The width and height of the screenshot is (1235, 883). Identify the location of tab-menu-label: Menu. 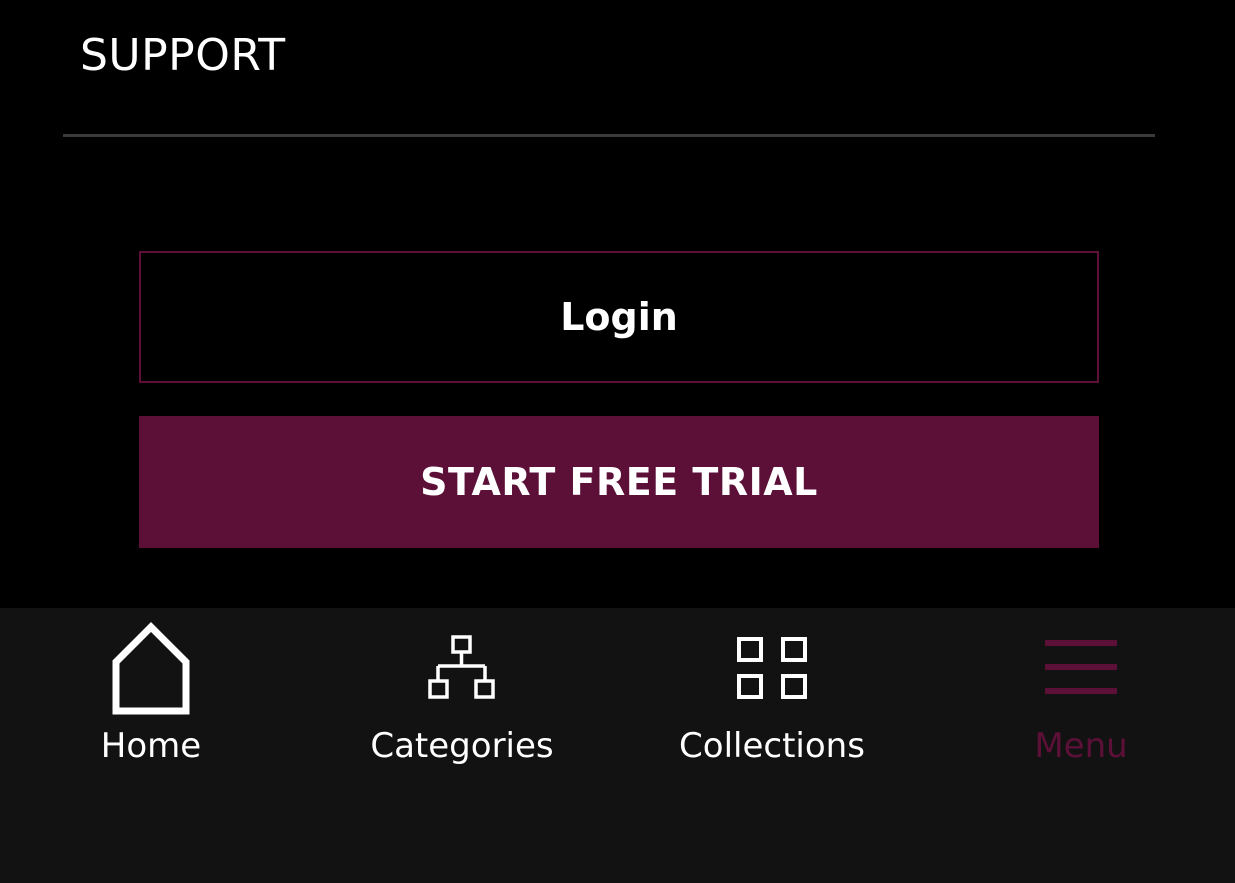
(1081, 746).